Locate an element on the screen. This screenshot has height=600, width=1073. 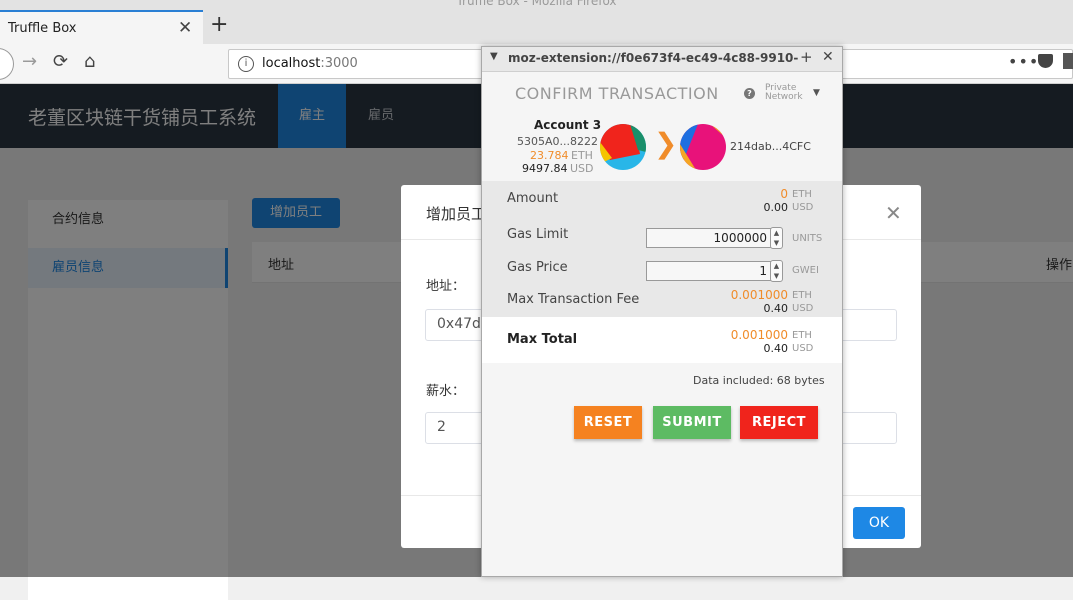
gas-price-input: 1 is located at coordinates (709, 271).